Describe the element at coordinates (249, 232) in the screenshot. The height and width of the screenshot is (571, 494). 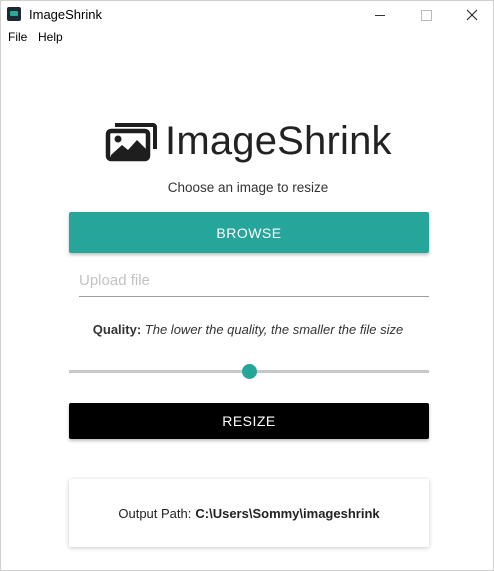
I see `browse-button: BROWSE` at that location.